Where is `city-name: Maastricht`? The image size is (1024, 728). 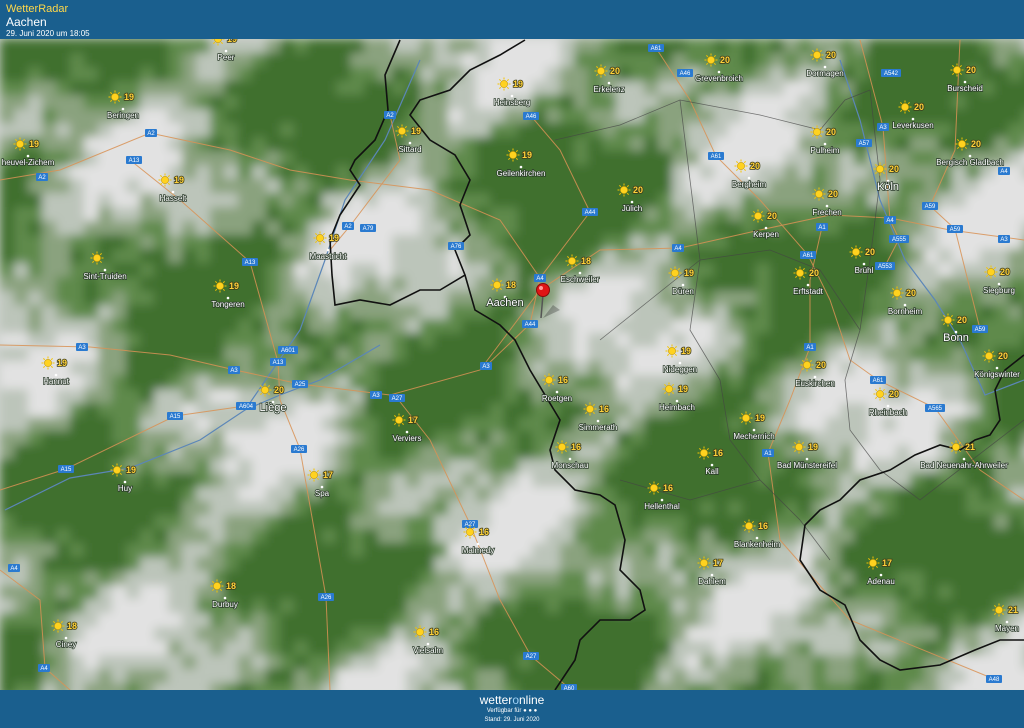
city-name: Maastricht is located at coordinates (329, 256).